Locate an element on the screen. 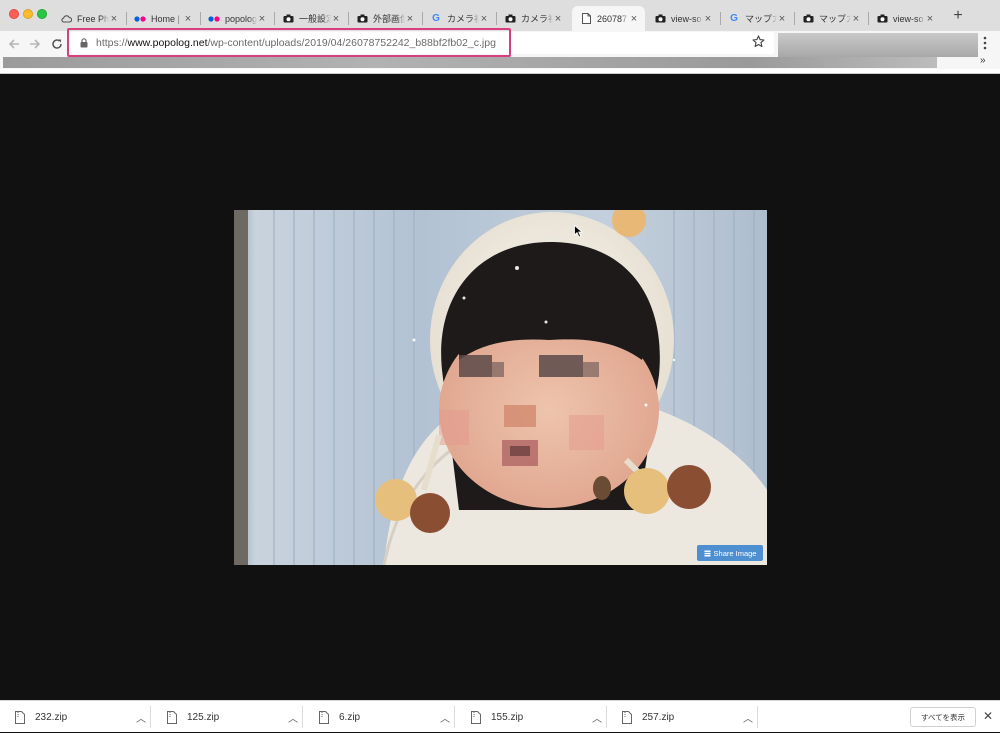 The width and height of the screenshot is (1000, 733). download-item: 6.zip ︿ is located at coordinates (379, 717).